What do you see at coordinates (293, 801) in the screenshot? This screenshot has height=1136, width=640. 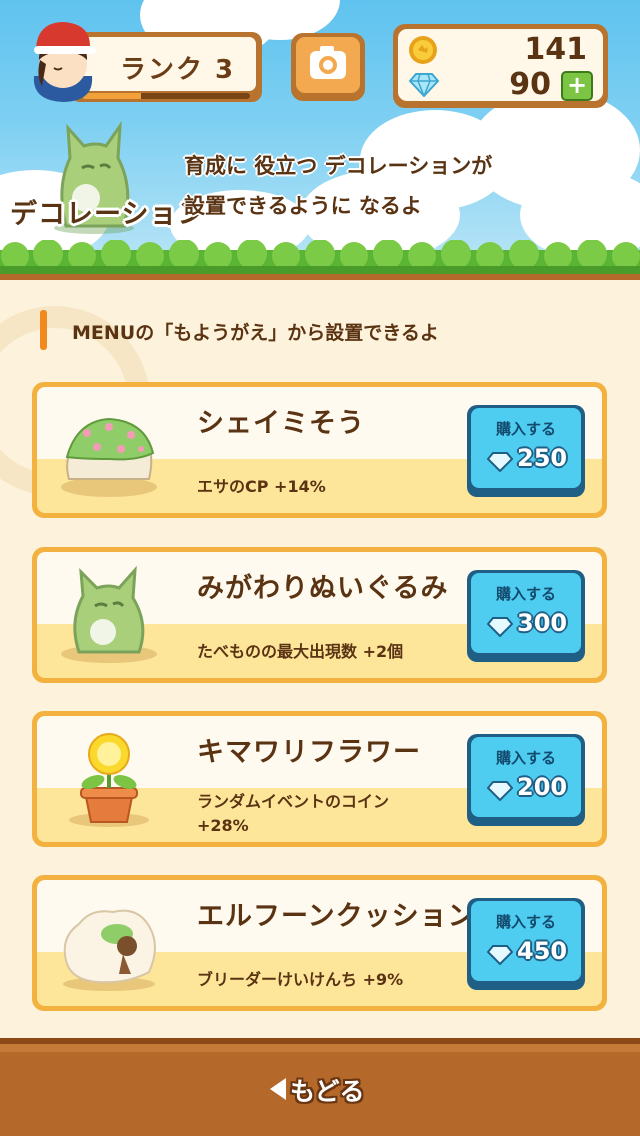 I see `item-effect-line1: ランダムイベントのコイン` at bounding box center [293, 801].